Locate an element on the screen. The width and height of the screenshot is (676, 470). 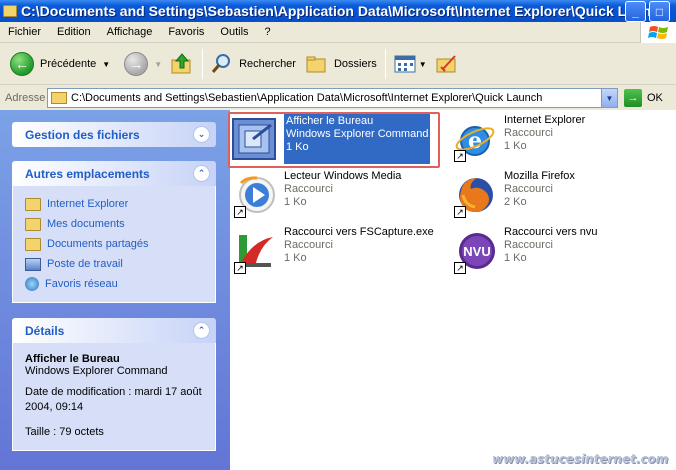
details-header: Détails ⌃ is located at coordinates (114, 330).